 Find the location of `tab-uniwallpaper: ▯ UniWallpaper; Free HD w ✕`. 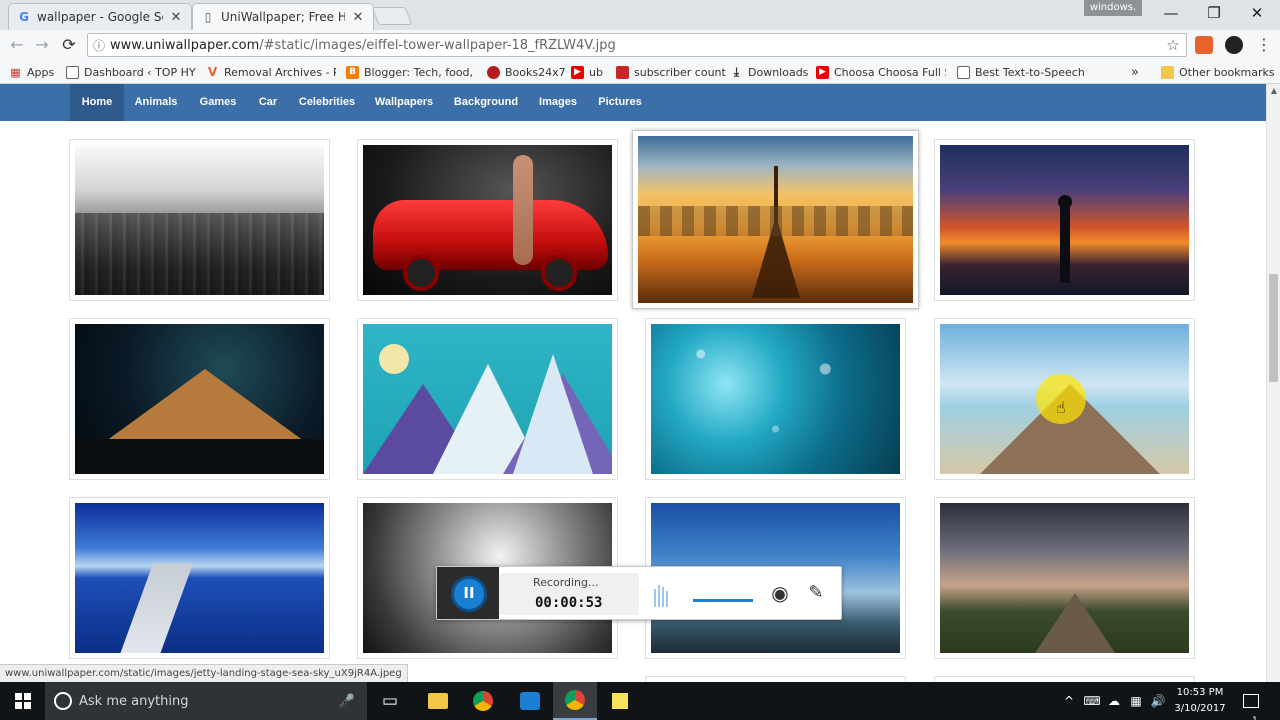

tab-uniwallpaper: ▯ UniWallpaper; Free HD w ✕ is located at coordinates (283, 16).